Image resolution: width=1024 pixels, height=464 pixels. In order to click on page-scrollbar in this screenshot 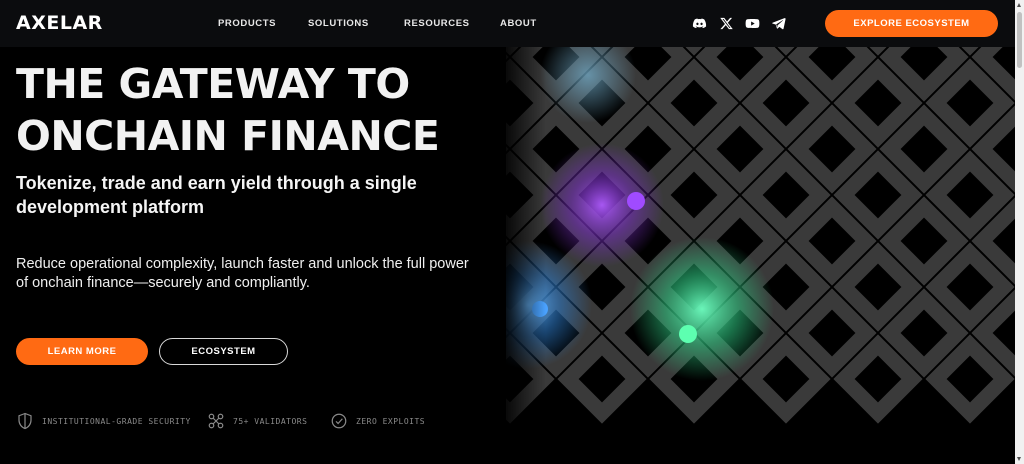, I will do `click(1019, 232)`.